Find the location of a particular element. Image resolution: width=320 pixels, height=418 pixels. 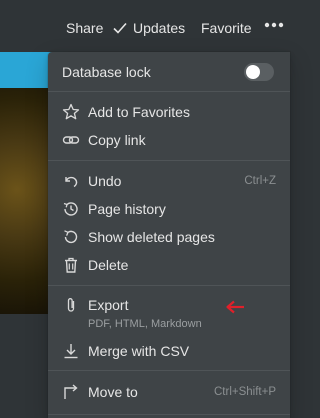

link-icon is located at coordinates (71, 140).